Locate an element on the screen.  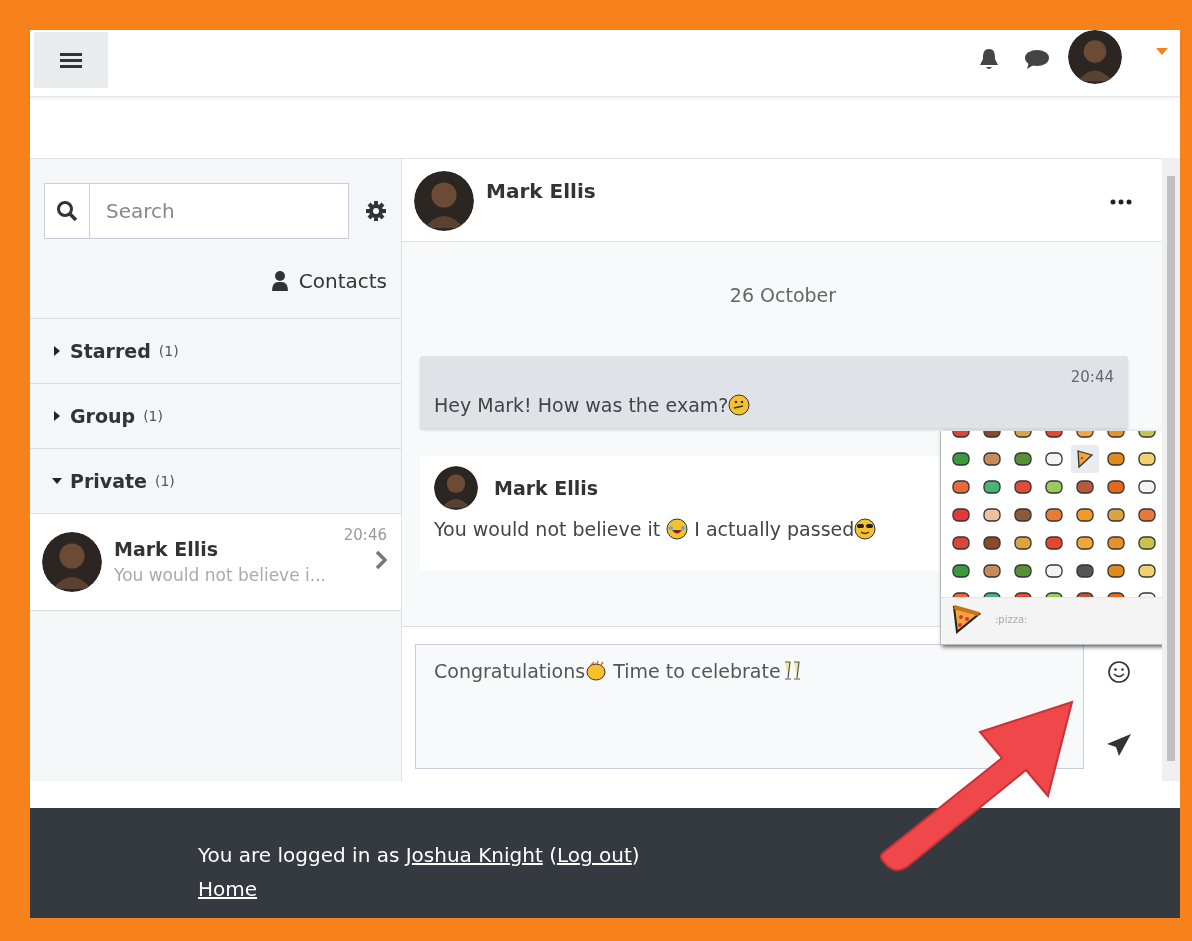
chat-bubble-icon is located at coordinates (1037, 59).